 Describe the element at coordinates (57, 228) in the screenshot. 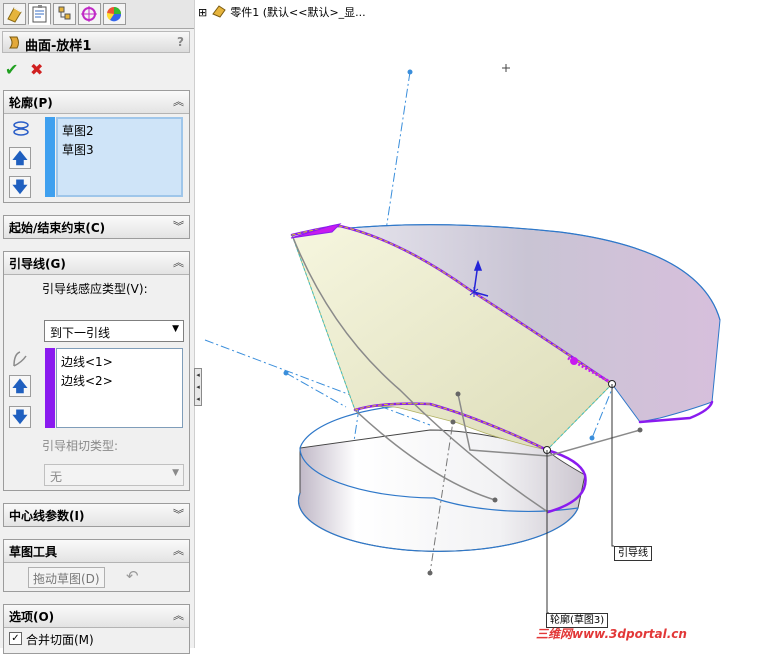

I see `start-end-group-title: 起始/结束约束(C)` at that location.